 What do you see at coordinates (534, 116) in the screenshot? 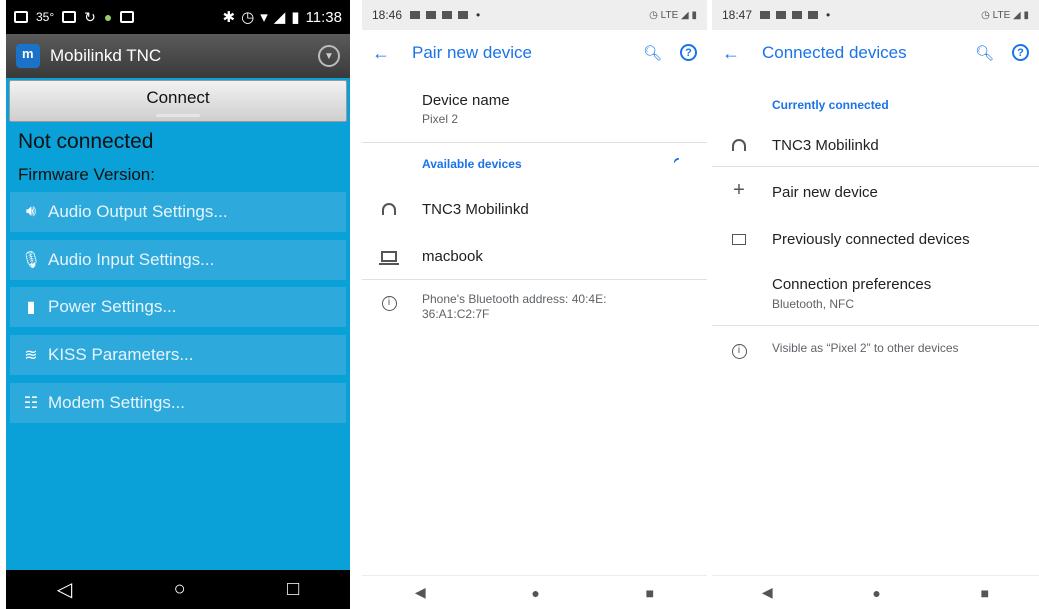
I see `device-name-row: Device name Pixel 2` at bounding box center [534, 116].